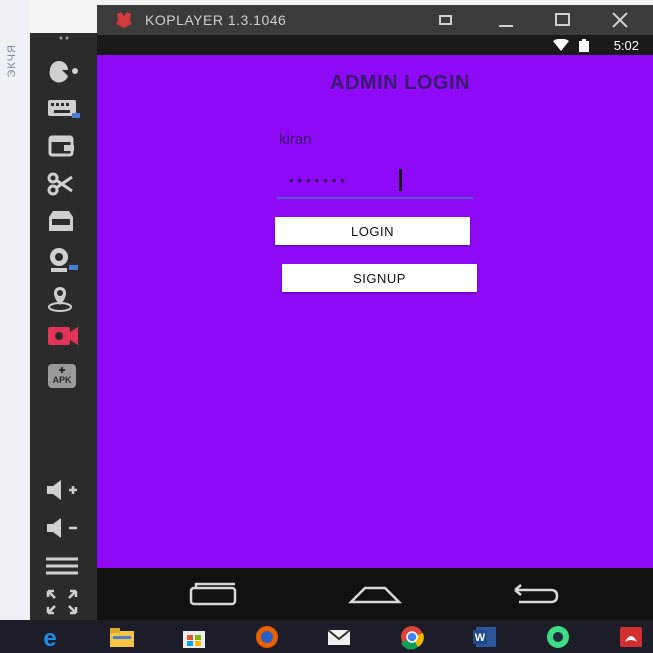 The width and height of the screenshot is (653, 653). I want to click on apk-install-icon: APK, so click(63, 376).